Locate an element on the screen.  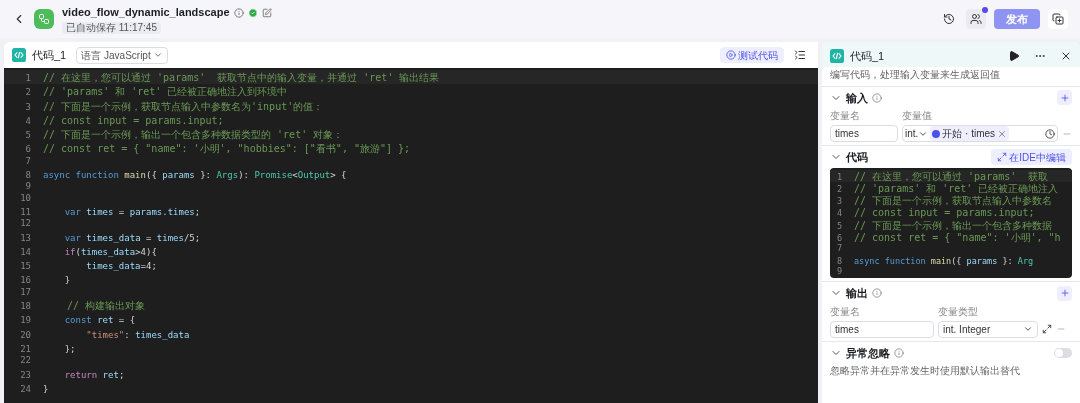
code-line: times_data=4; is located at coordinates (121, 266).